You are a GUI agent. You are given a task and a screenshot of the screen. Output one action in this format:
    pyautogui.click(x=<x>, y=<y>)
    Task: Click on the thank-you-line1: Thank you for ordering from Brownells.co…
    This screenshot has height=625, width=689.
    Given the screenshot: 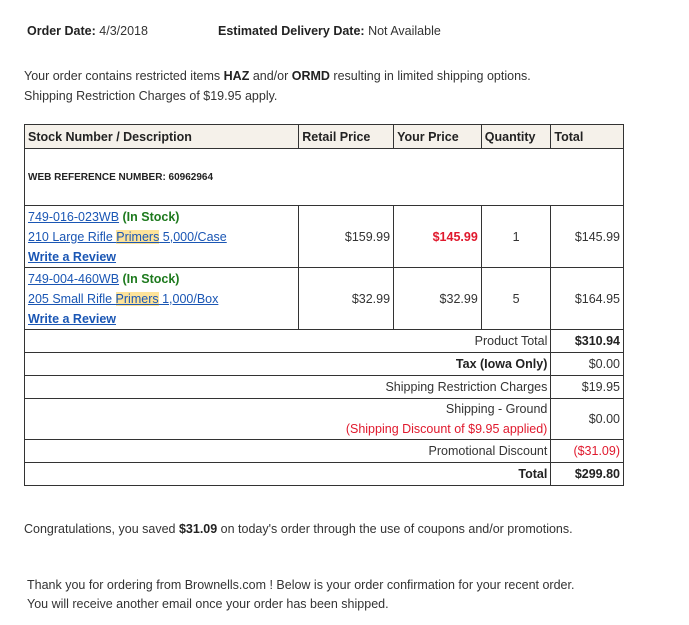 What is the action you would take?
    pyautogui.click(x=301, y=585)
    